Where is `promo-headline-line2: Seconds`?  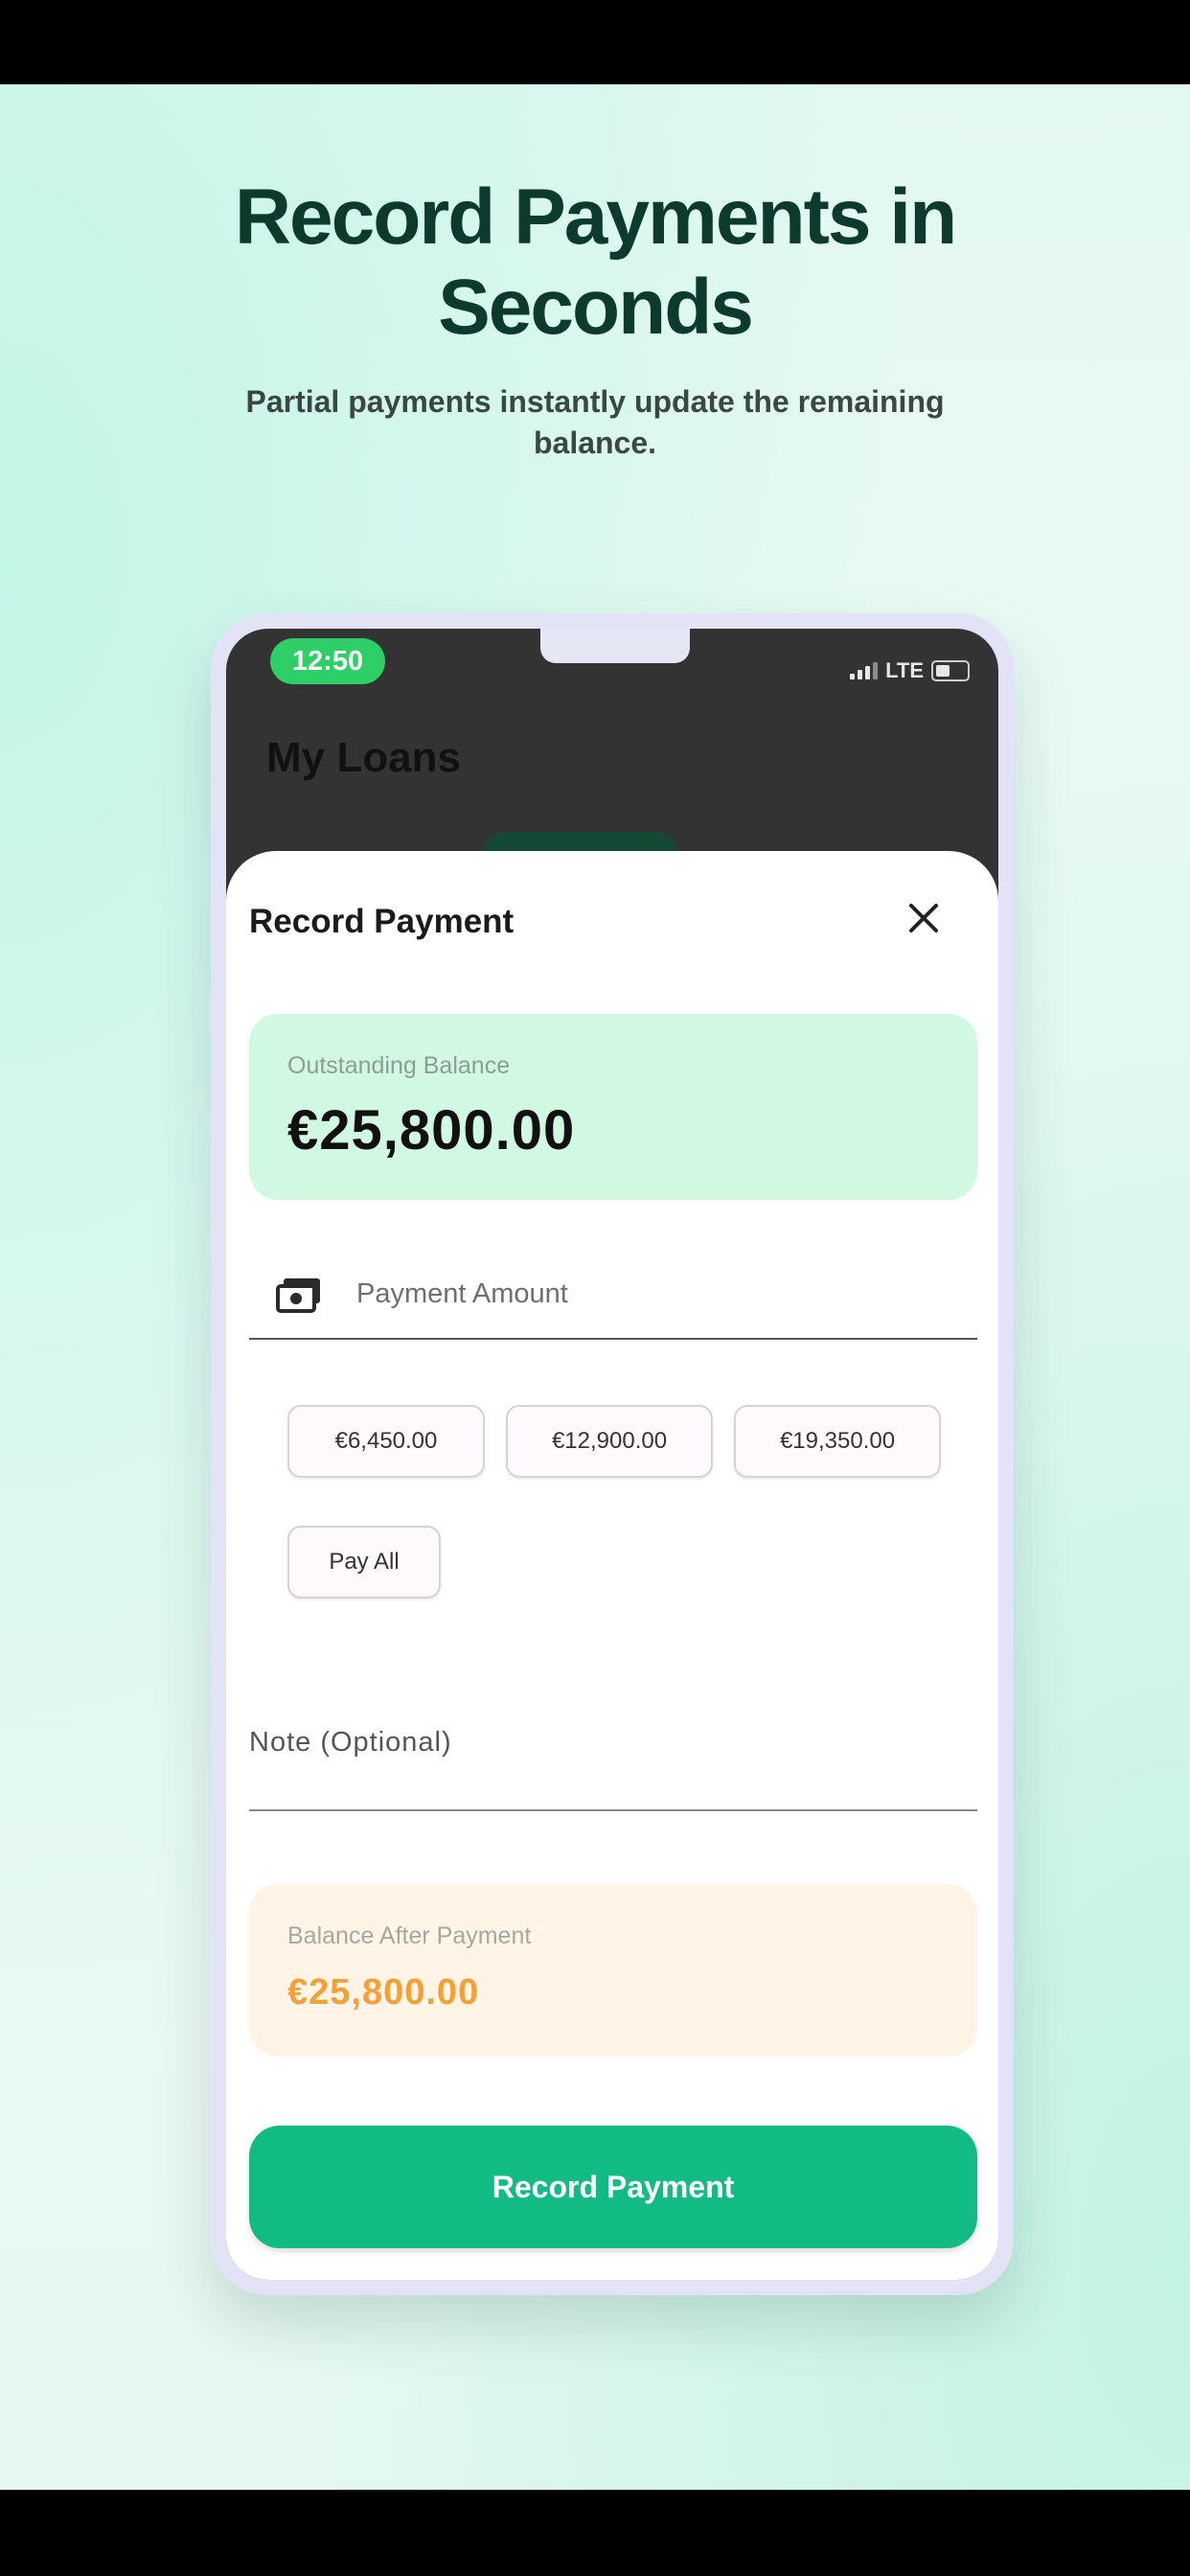 promo-headline-line2: Seconds is located at coordinates (596, 307).